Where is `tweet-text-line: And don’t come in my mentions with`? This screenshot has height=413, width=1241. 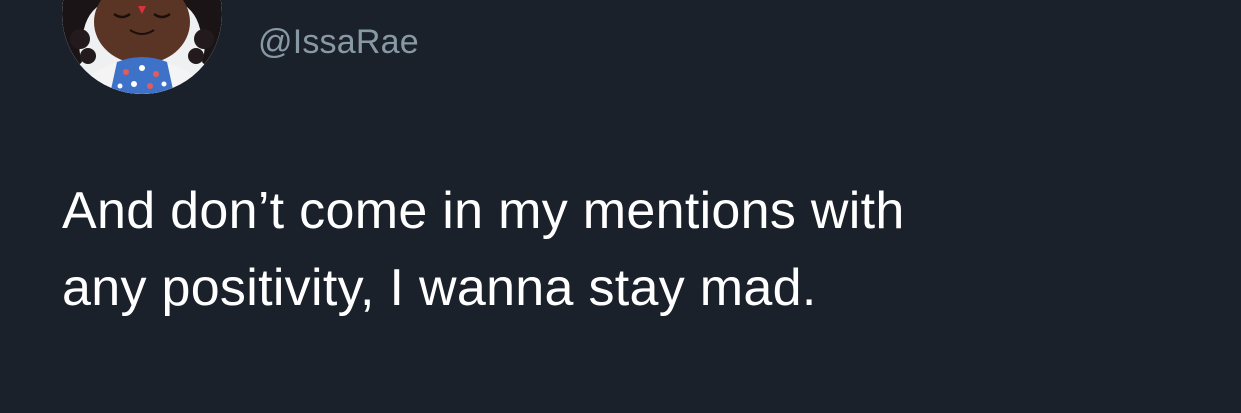 tweet-text-line: And don’t come in my mentions with is located at coordinates (483, 211).